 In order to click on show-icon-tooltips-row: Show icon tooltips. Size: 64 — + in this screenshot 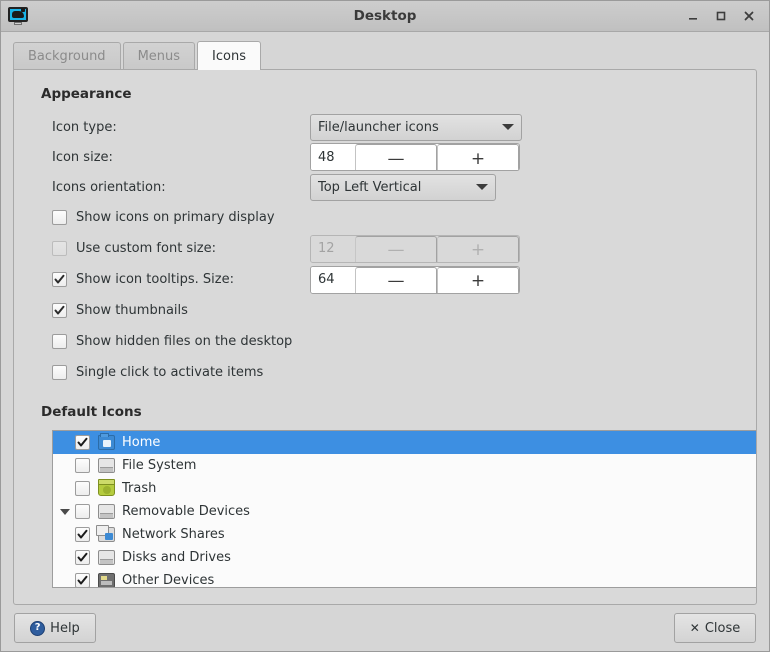, I will do `click(397, 279)`.